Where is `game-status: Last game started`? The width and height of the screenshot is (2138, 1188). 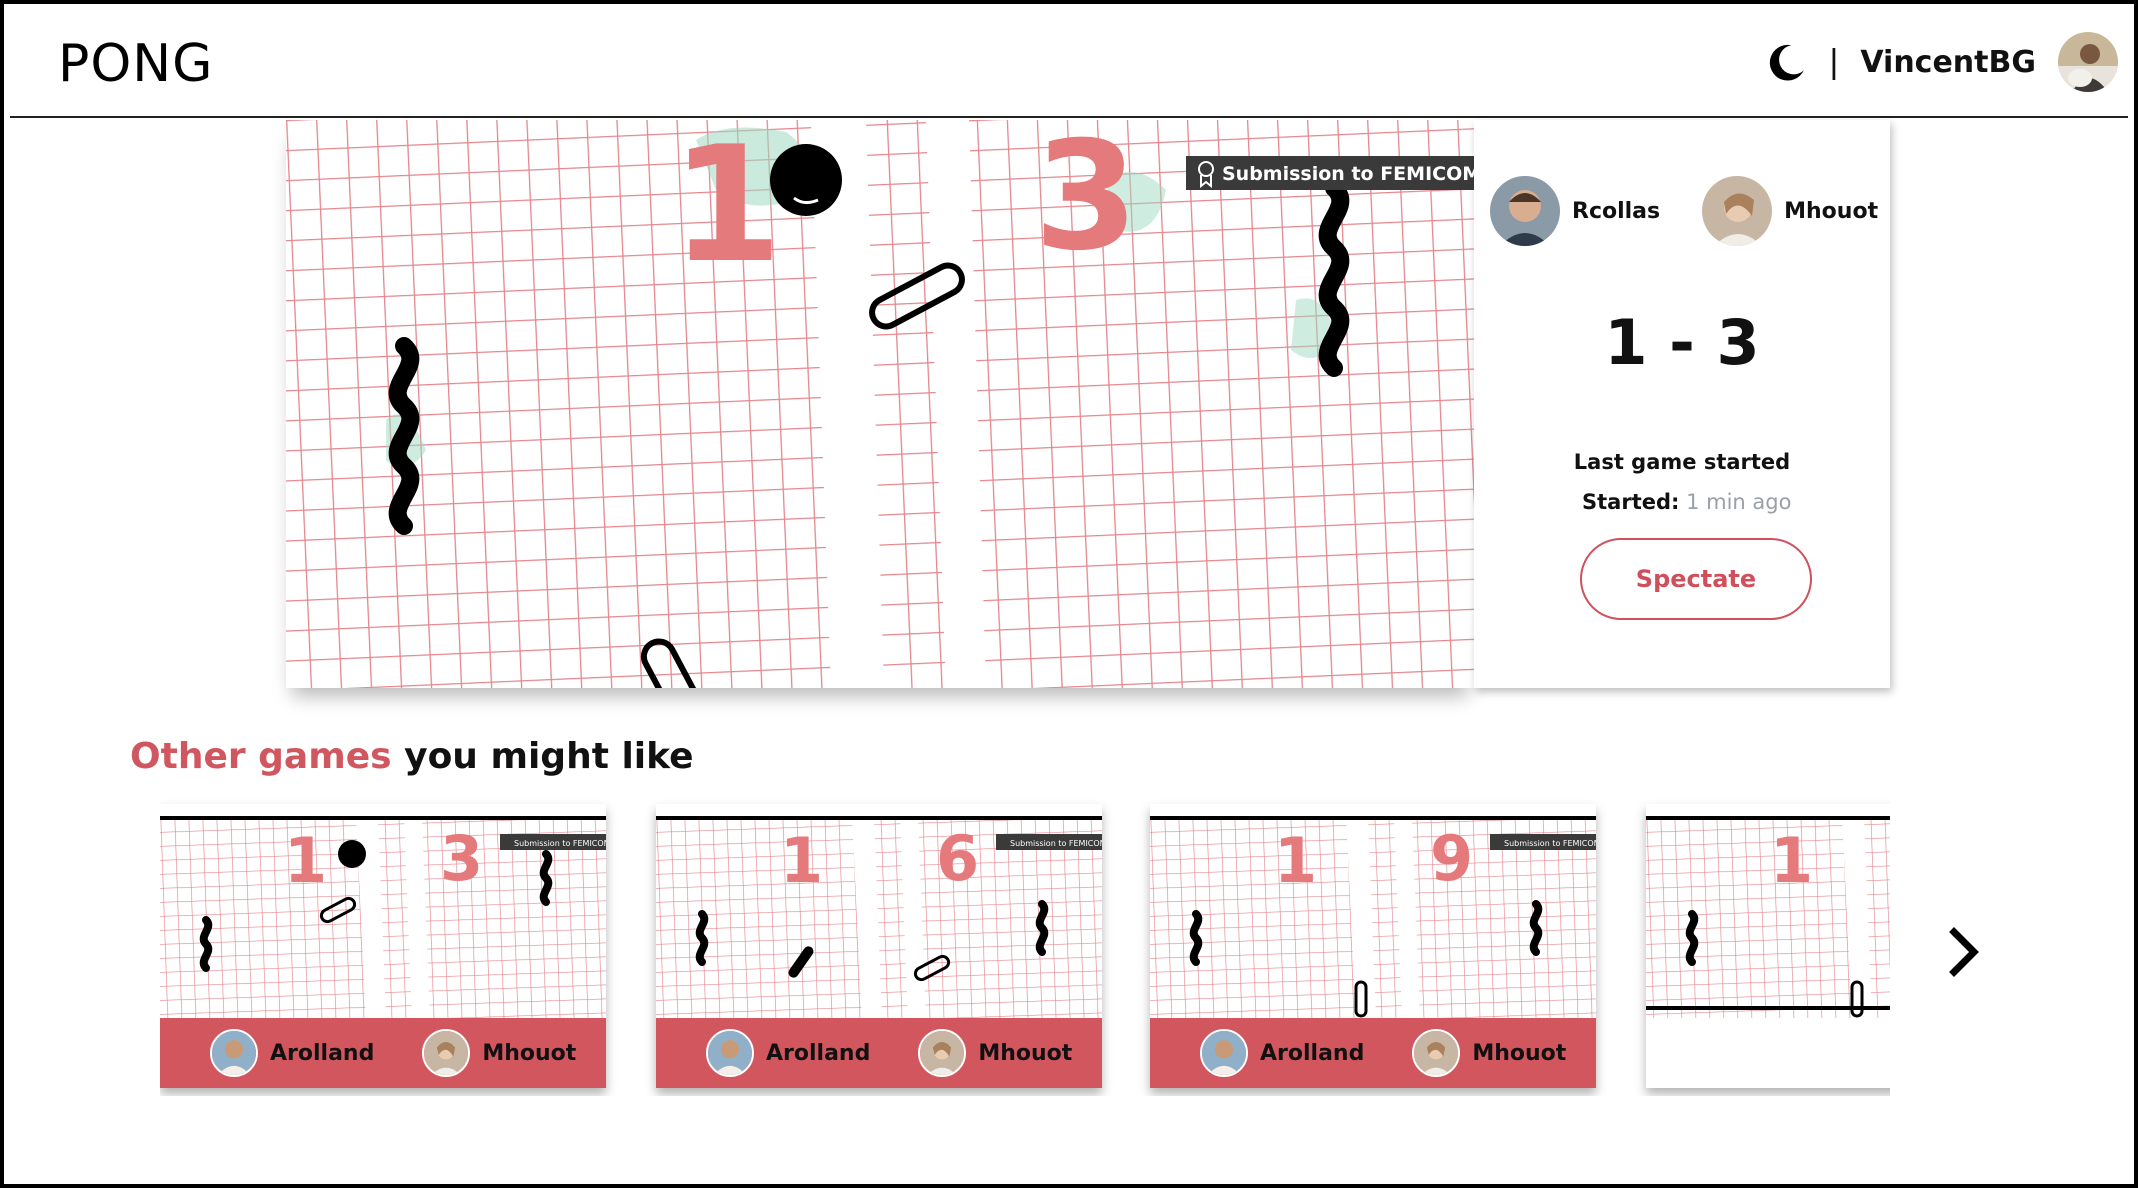
game-status: Last game started is located at coordinates (1682, 462).